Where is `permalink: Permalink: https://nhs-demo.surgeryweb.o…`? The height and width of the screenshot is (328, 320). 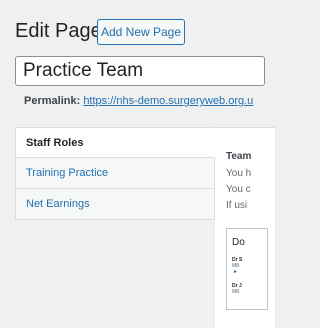
permalink: Permalink: https://nhs-demo.surgeryweb.o… is located at coordinates (138, 101).